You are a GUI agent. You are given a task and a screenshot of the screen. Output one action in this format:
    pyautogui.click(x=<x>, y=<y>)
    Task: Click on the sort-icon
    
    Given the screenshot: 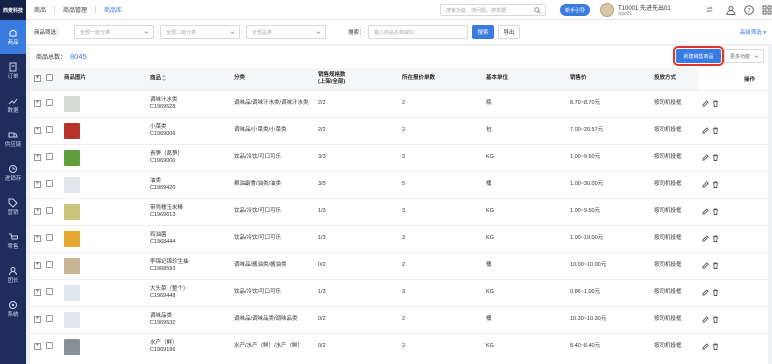 What is the action you would take?
    pyautogui.click(x=164, y=78)
    